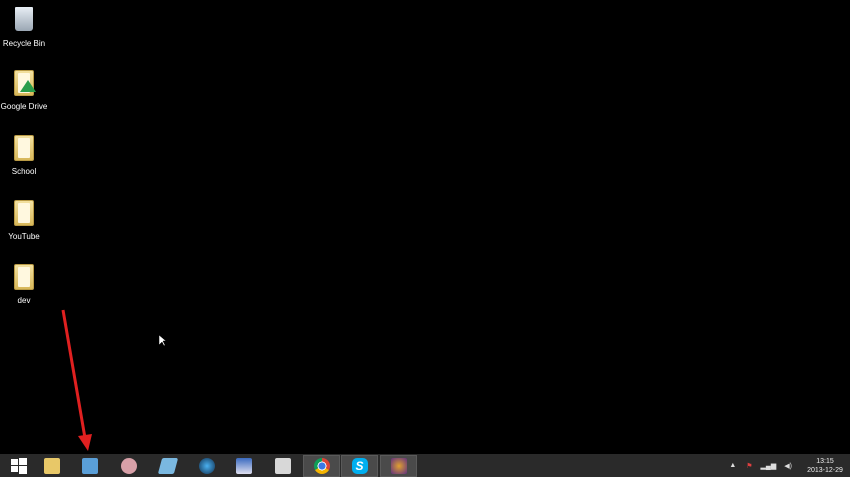 This screenshot has width=850, height=477. I want to click on paint-icon, so click(243, 466).